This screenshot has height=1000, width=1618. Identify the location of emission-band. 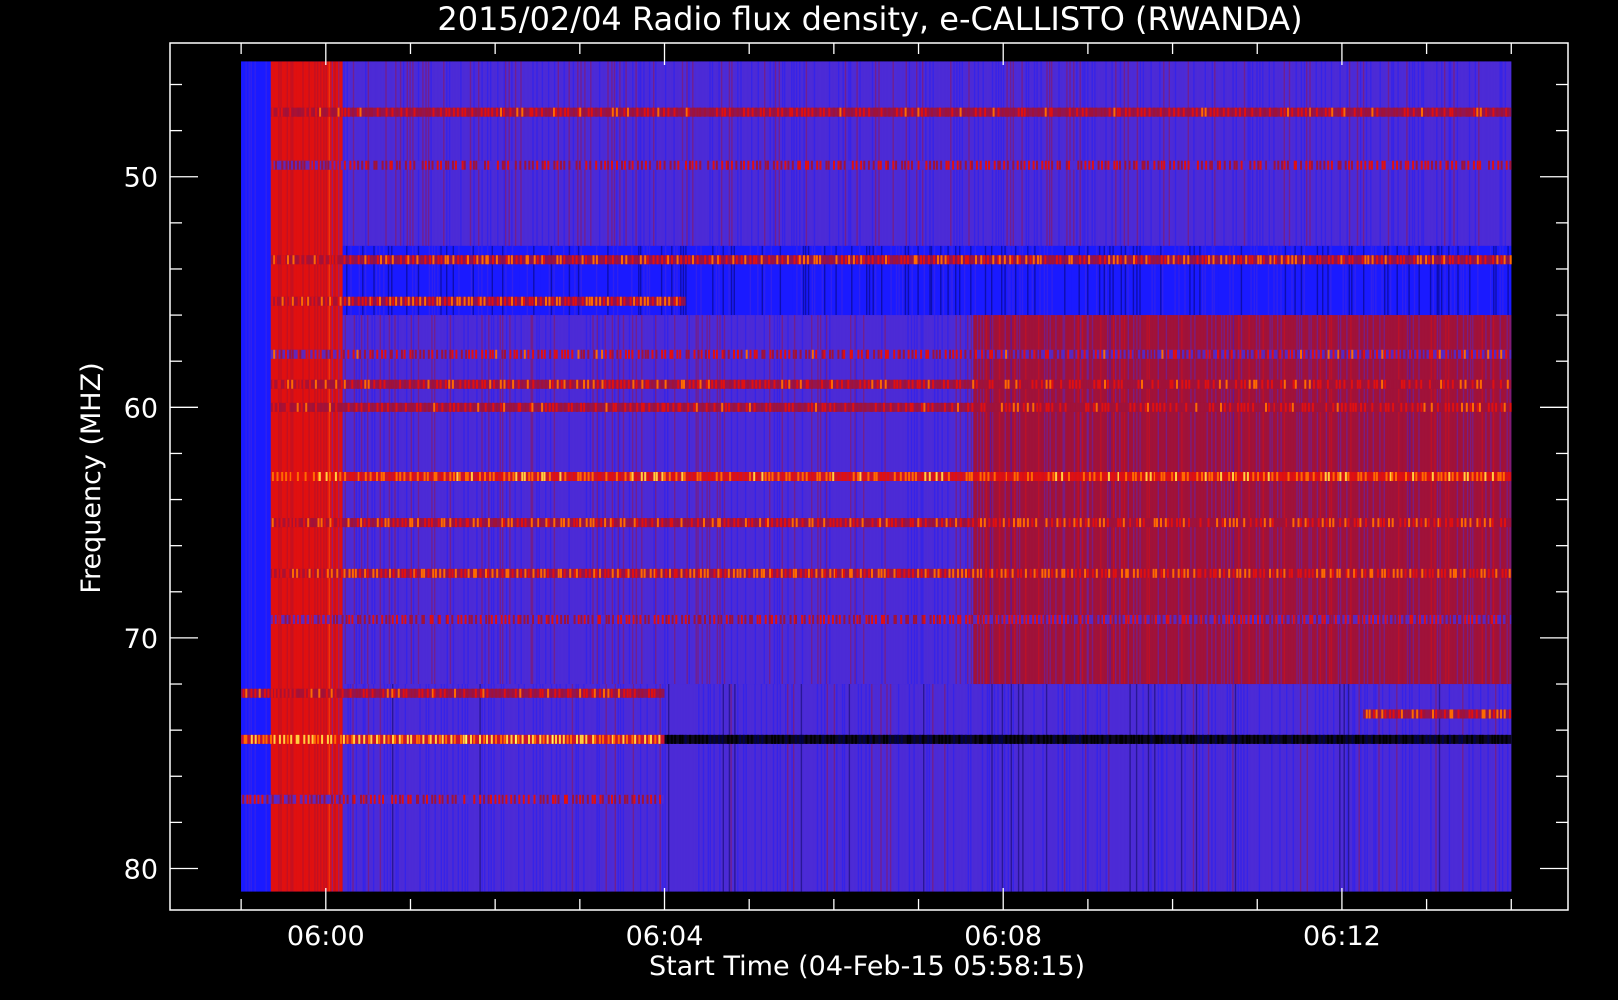
(891, 476).